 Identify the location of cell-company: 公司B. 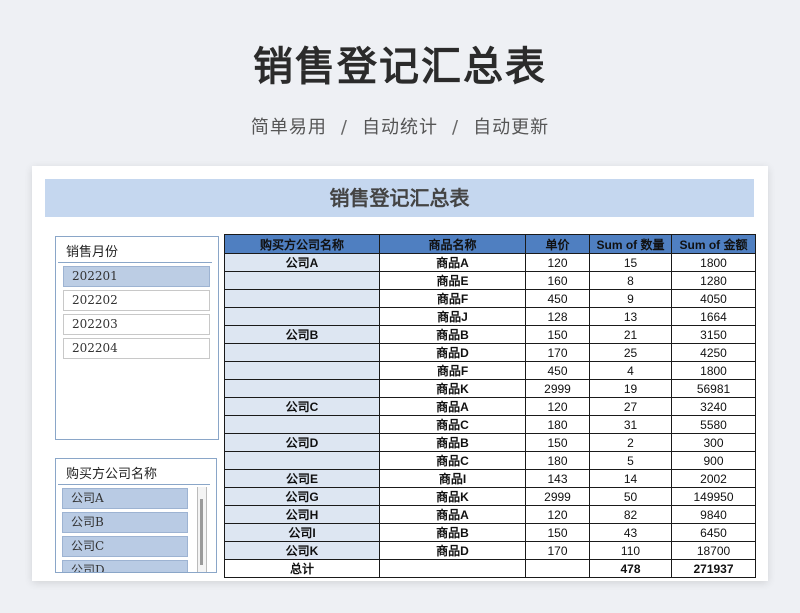
(302, 334).